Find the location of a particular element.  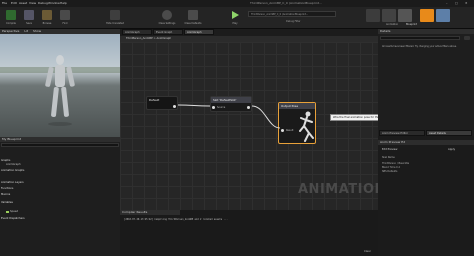

maximize-button: □ is located at coordinates (456, 3).